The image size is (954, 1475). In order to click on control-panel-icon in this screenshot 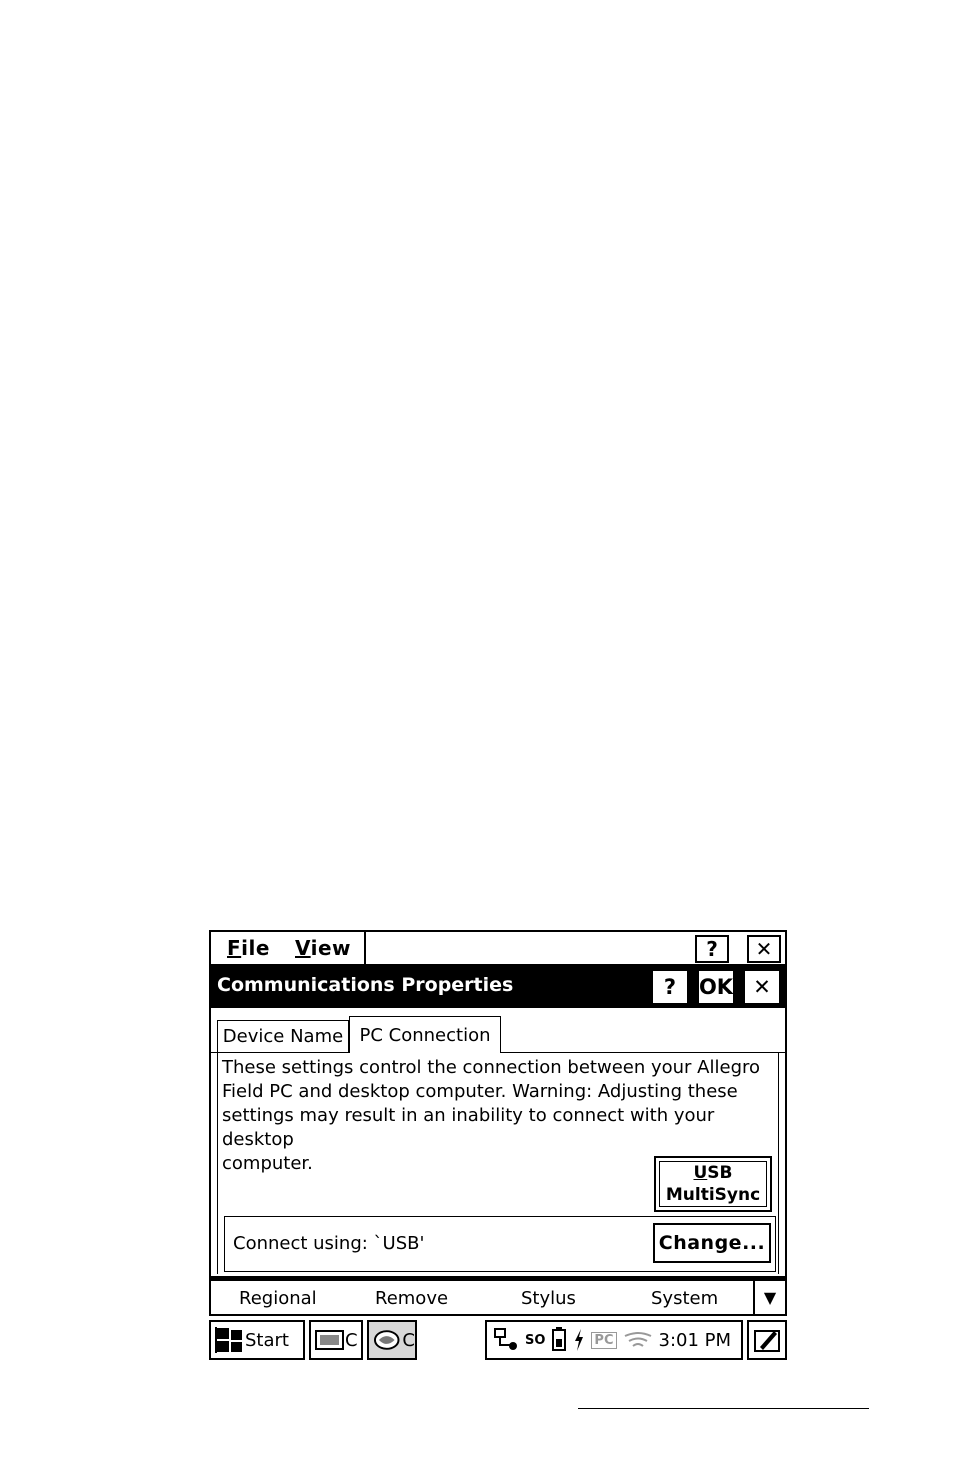, I will do `click(386, 1340)`.